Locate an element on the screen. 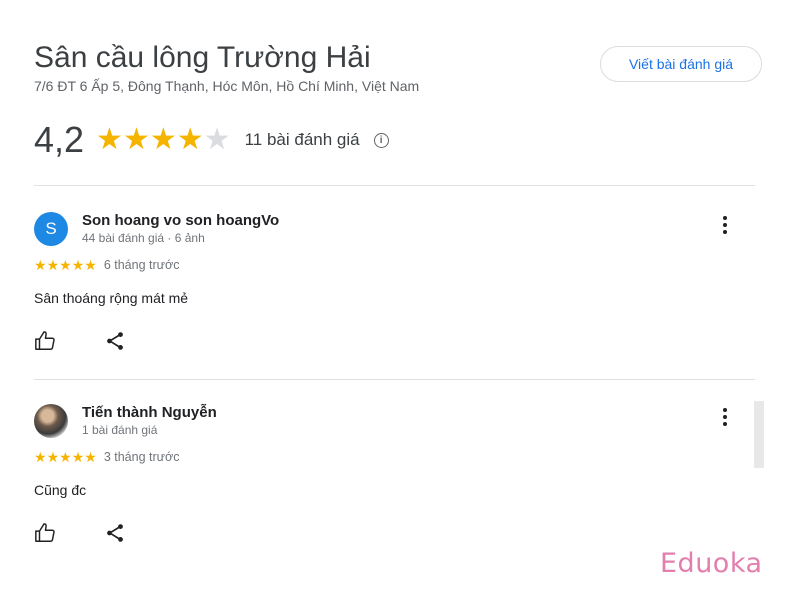 The height and width of the screenshot is (600, 800). review-time: 3 tháng trước is located at coordinates (141, 457).